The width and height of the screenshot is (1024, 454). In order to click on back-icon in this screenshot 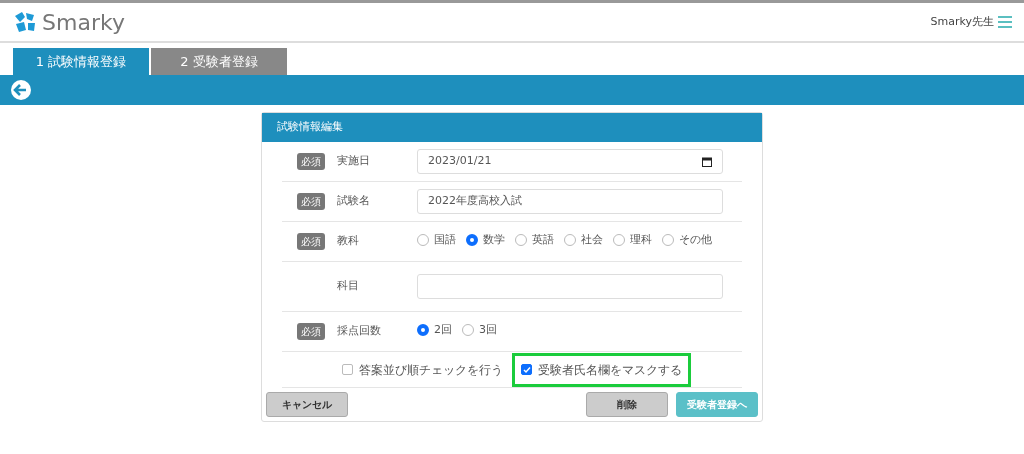, I will do `click(21, 90)`.